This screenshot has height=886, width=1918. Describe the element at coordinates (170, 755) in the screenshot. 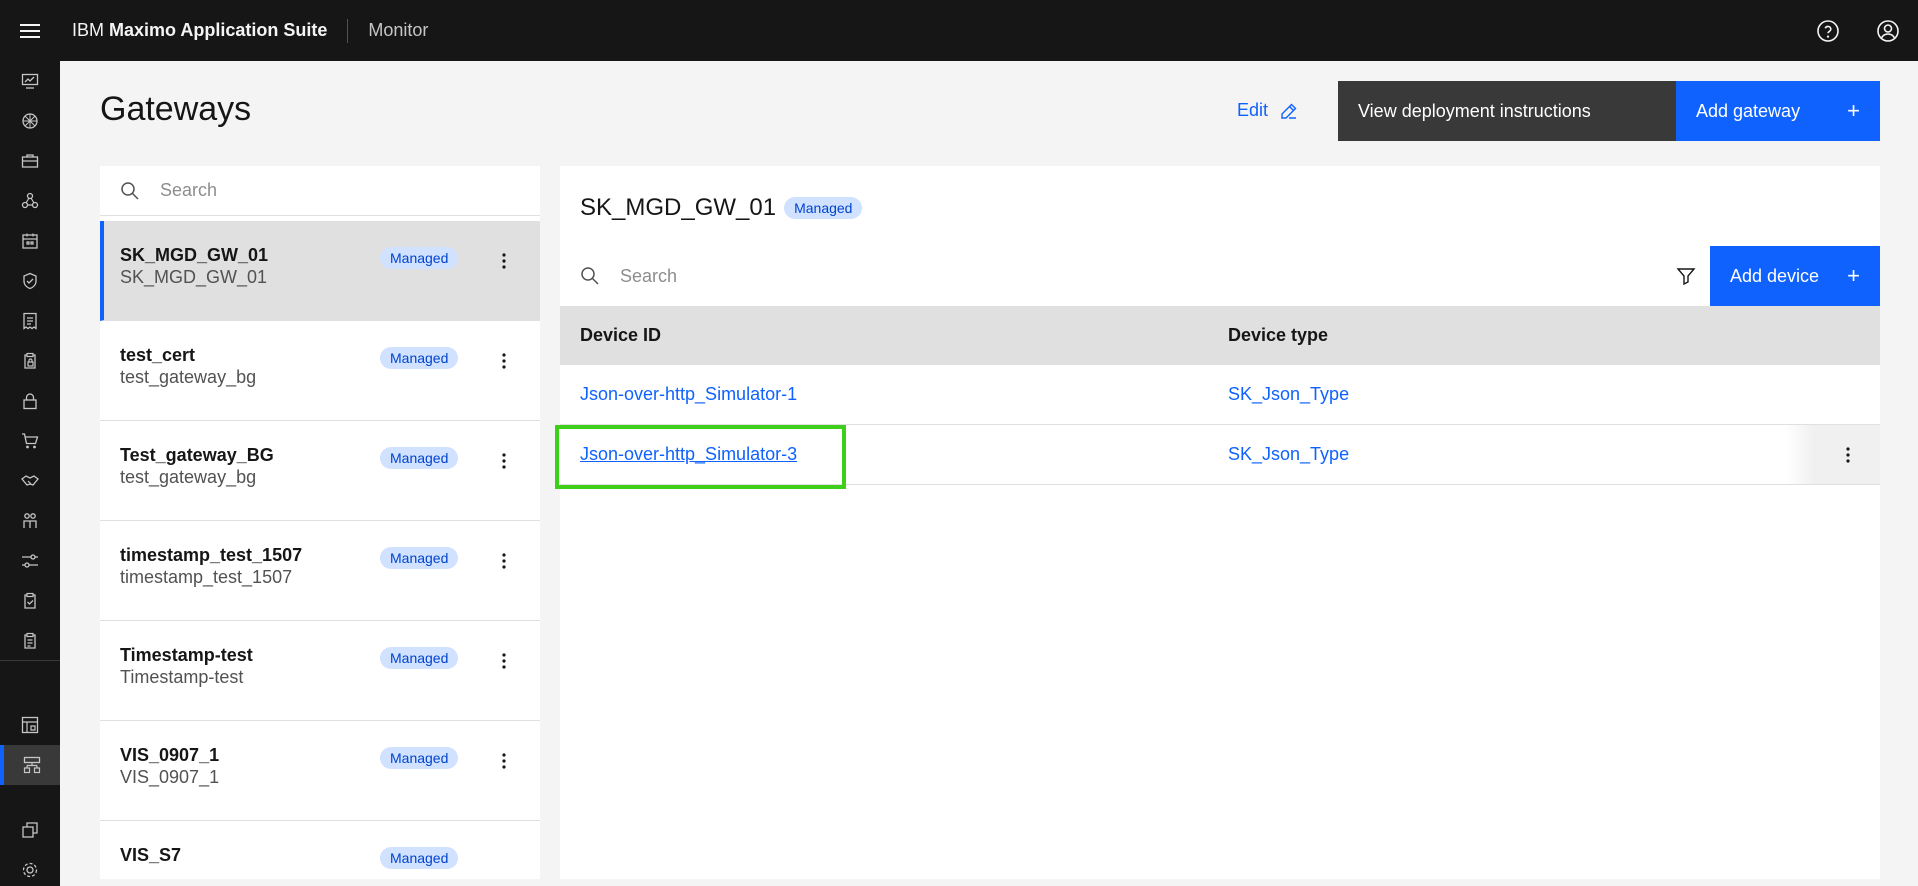

I see `gateway-name: VIS_0907_1` at that location.